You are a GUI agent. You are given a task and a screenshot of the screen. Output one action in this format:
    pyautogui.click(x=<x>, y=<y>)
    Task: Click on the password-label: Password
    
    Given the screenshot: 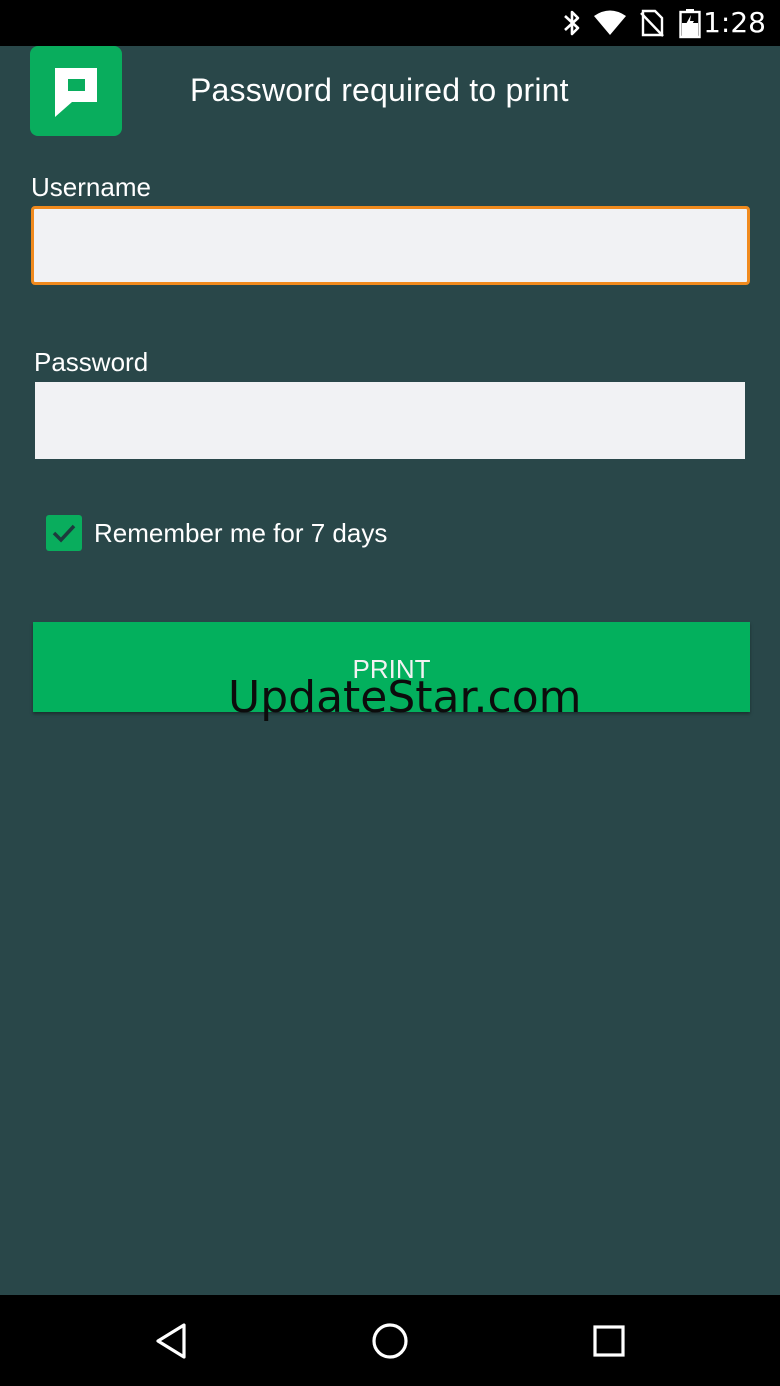 What is the action you would take?
    pyautogui.click(x=91, y=362)
    